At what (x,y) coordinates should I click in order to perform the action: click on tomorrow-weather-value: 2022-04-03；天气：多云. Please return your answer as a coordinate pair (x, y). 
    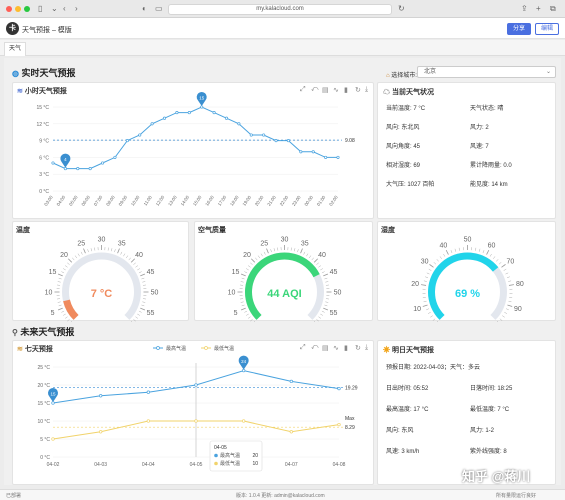
    Looking at the image, I should click on (446, 368).